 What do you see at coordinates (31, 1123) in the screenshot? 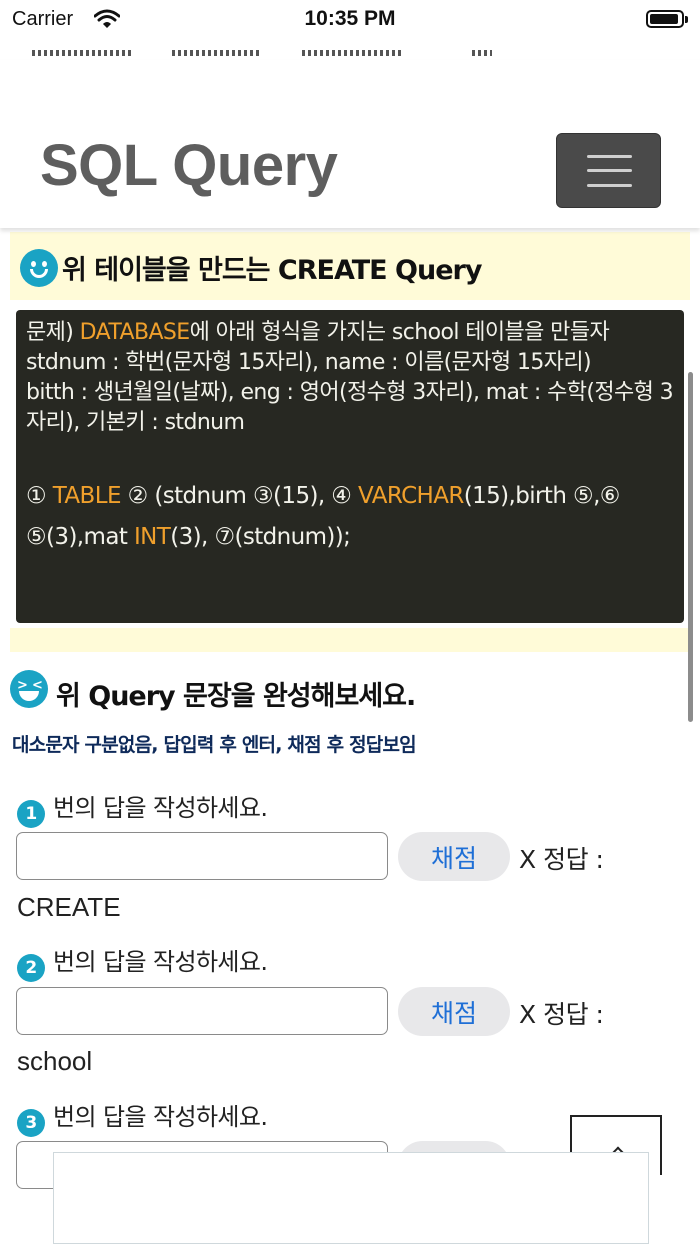
I see `question-number-badge: 3` at bounding box center [31, 1123].